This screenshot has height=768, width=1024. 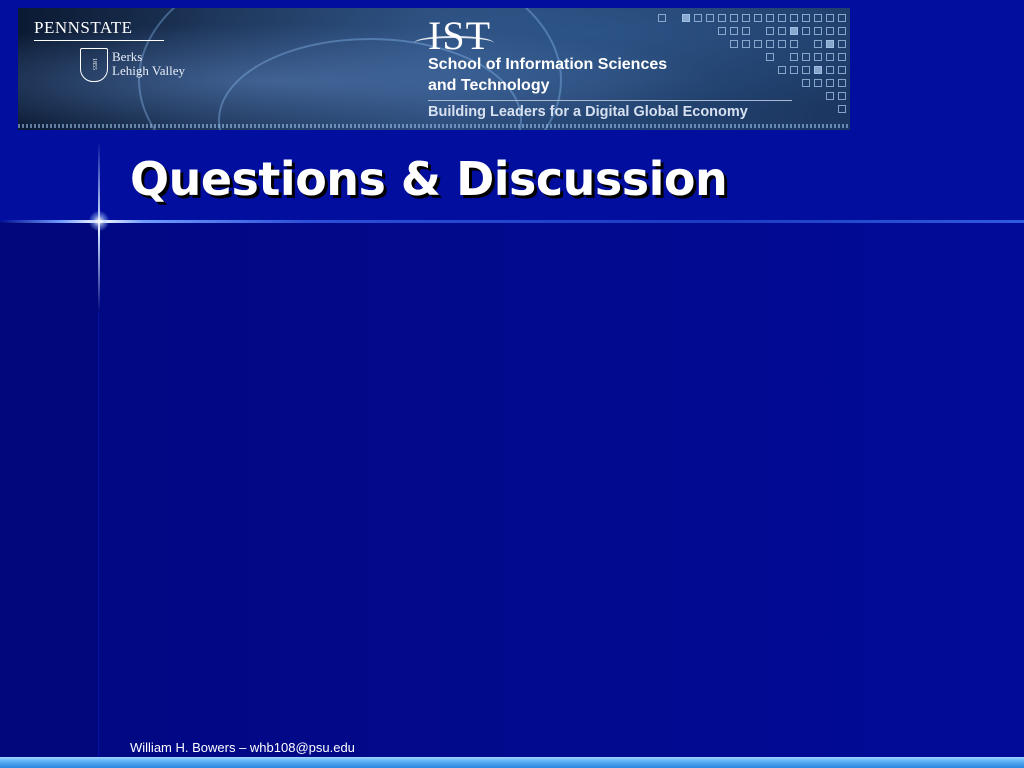 I want to click on light-flare-icon, so click(x=99, y=221).